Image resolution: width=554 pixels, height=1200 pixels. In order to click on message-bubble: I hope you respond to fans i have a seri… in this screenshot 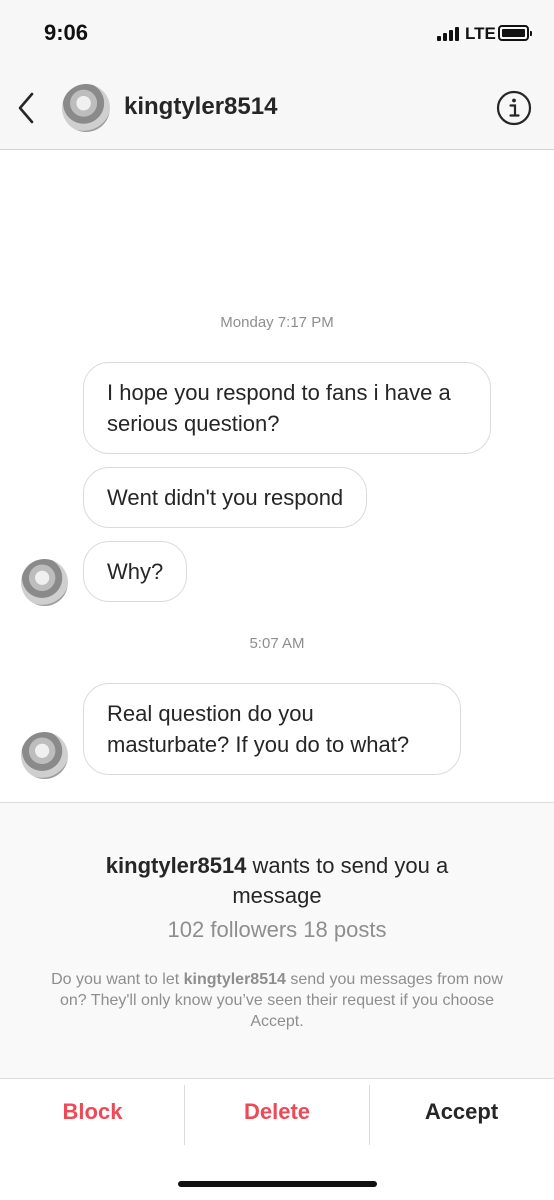, I will do `click(287, 408)`.